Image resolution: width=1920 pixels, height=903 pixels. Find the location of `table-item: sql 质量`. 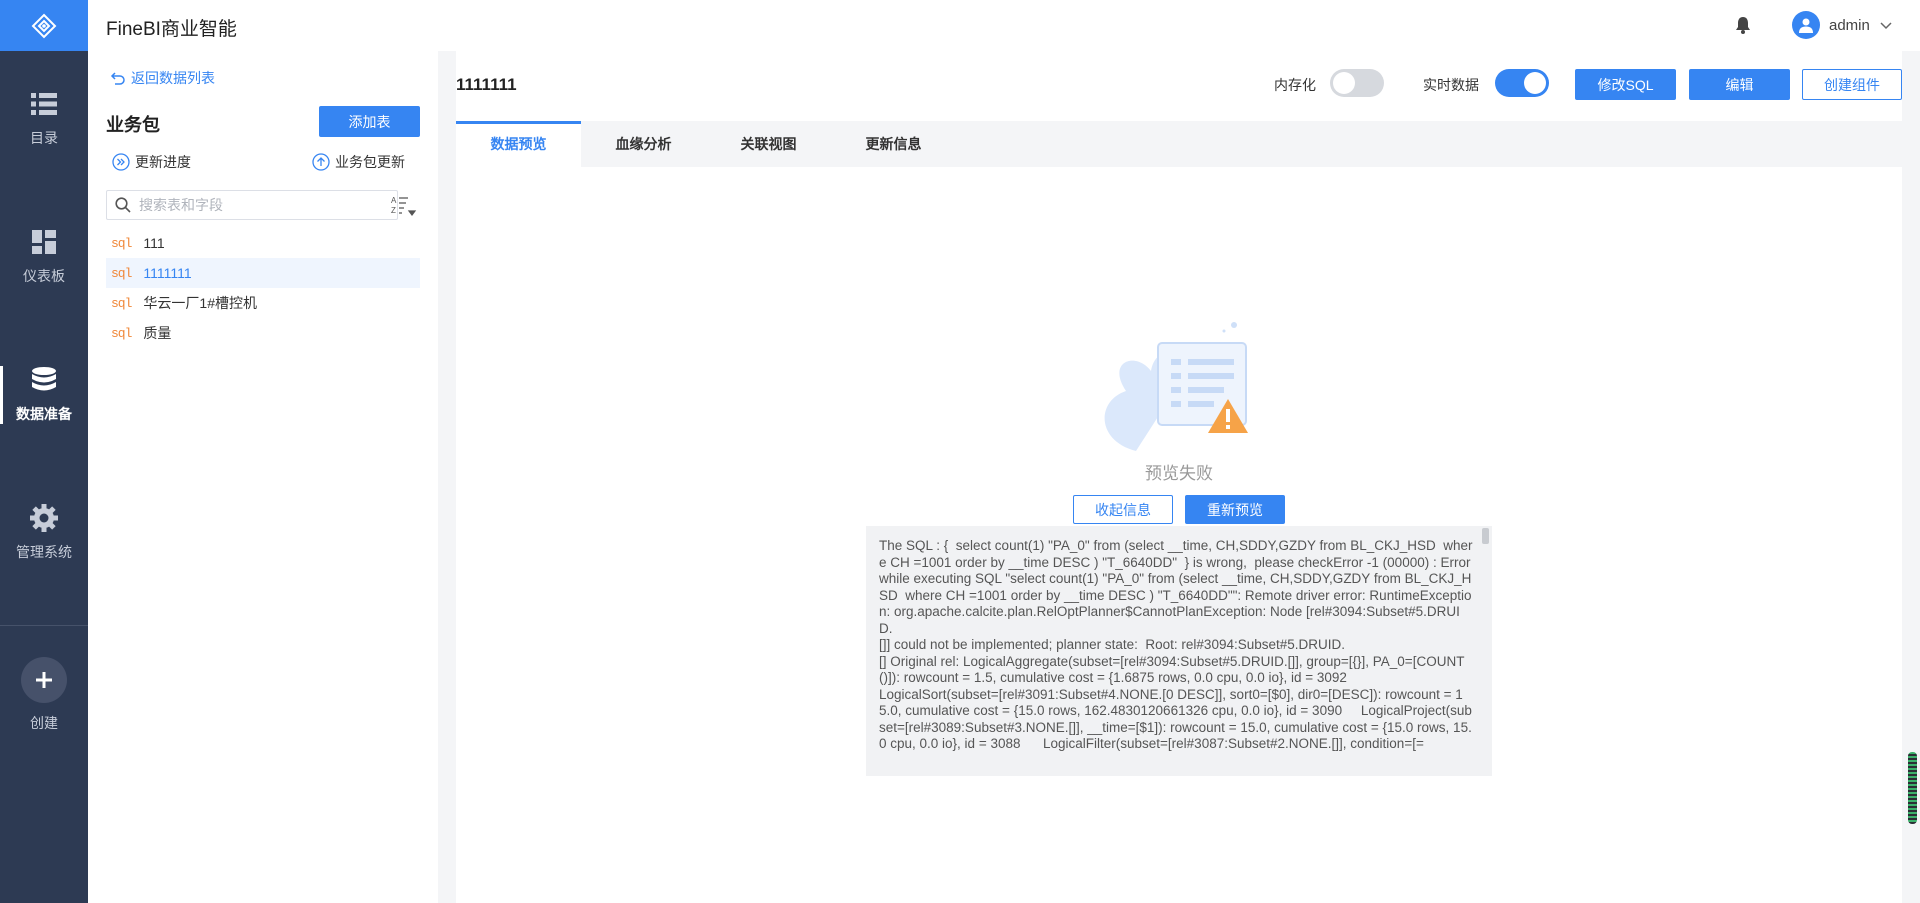

table-item: sql 质量 is located at coordinates (263, 333).